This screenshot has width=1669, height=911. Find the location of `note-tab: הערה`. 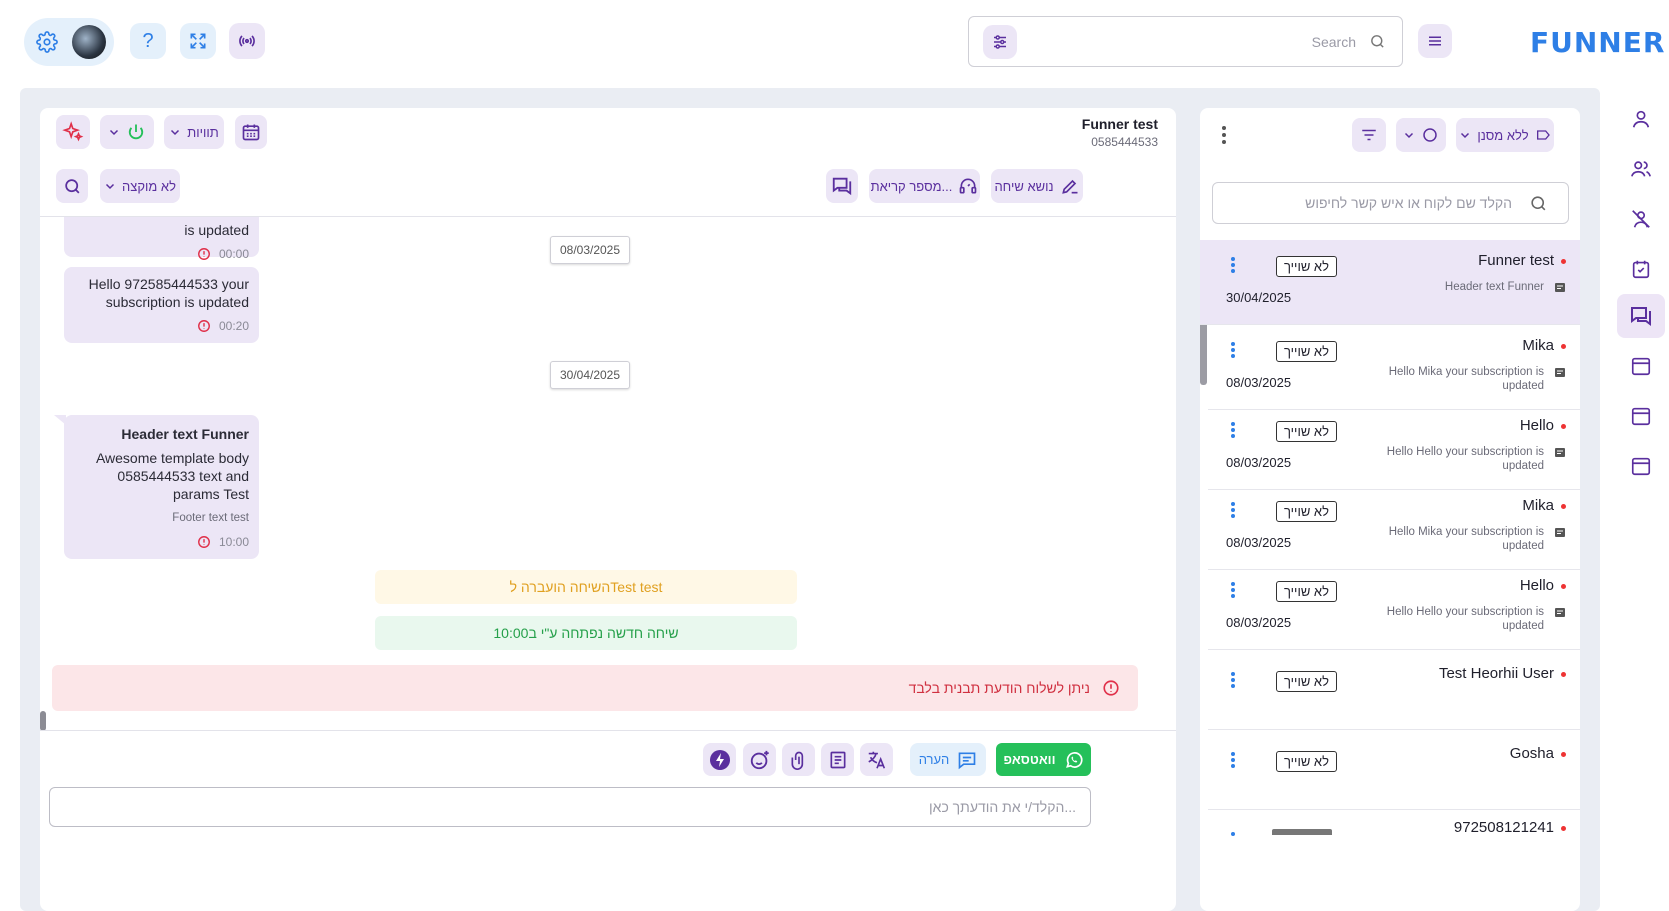

note-tab: הערה is located at coordinates (948, 759).